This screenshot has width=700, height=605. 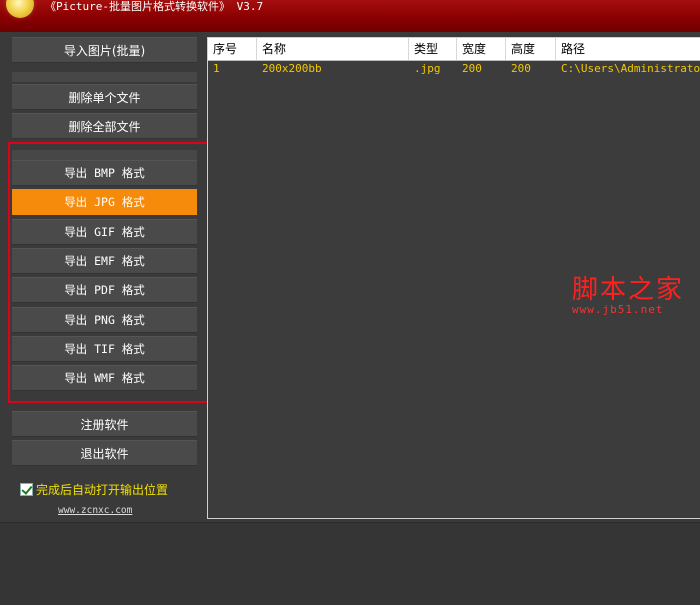 What do you see at coordinates (628, 49) in the screenshot?
I see `column-header-path: 路径` at bounding box center [628, 49].